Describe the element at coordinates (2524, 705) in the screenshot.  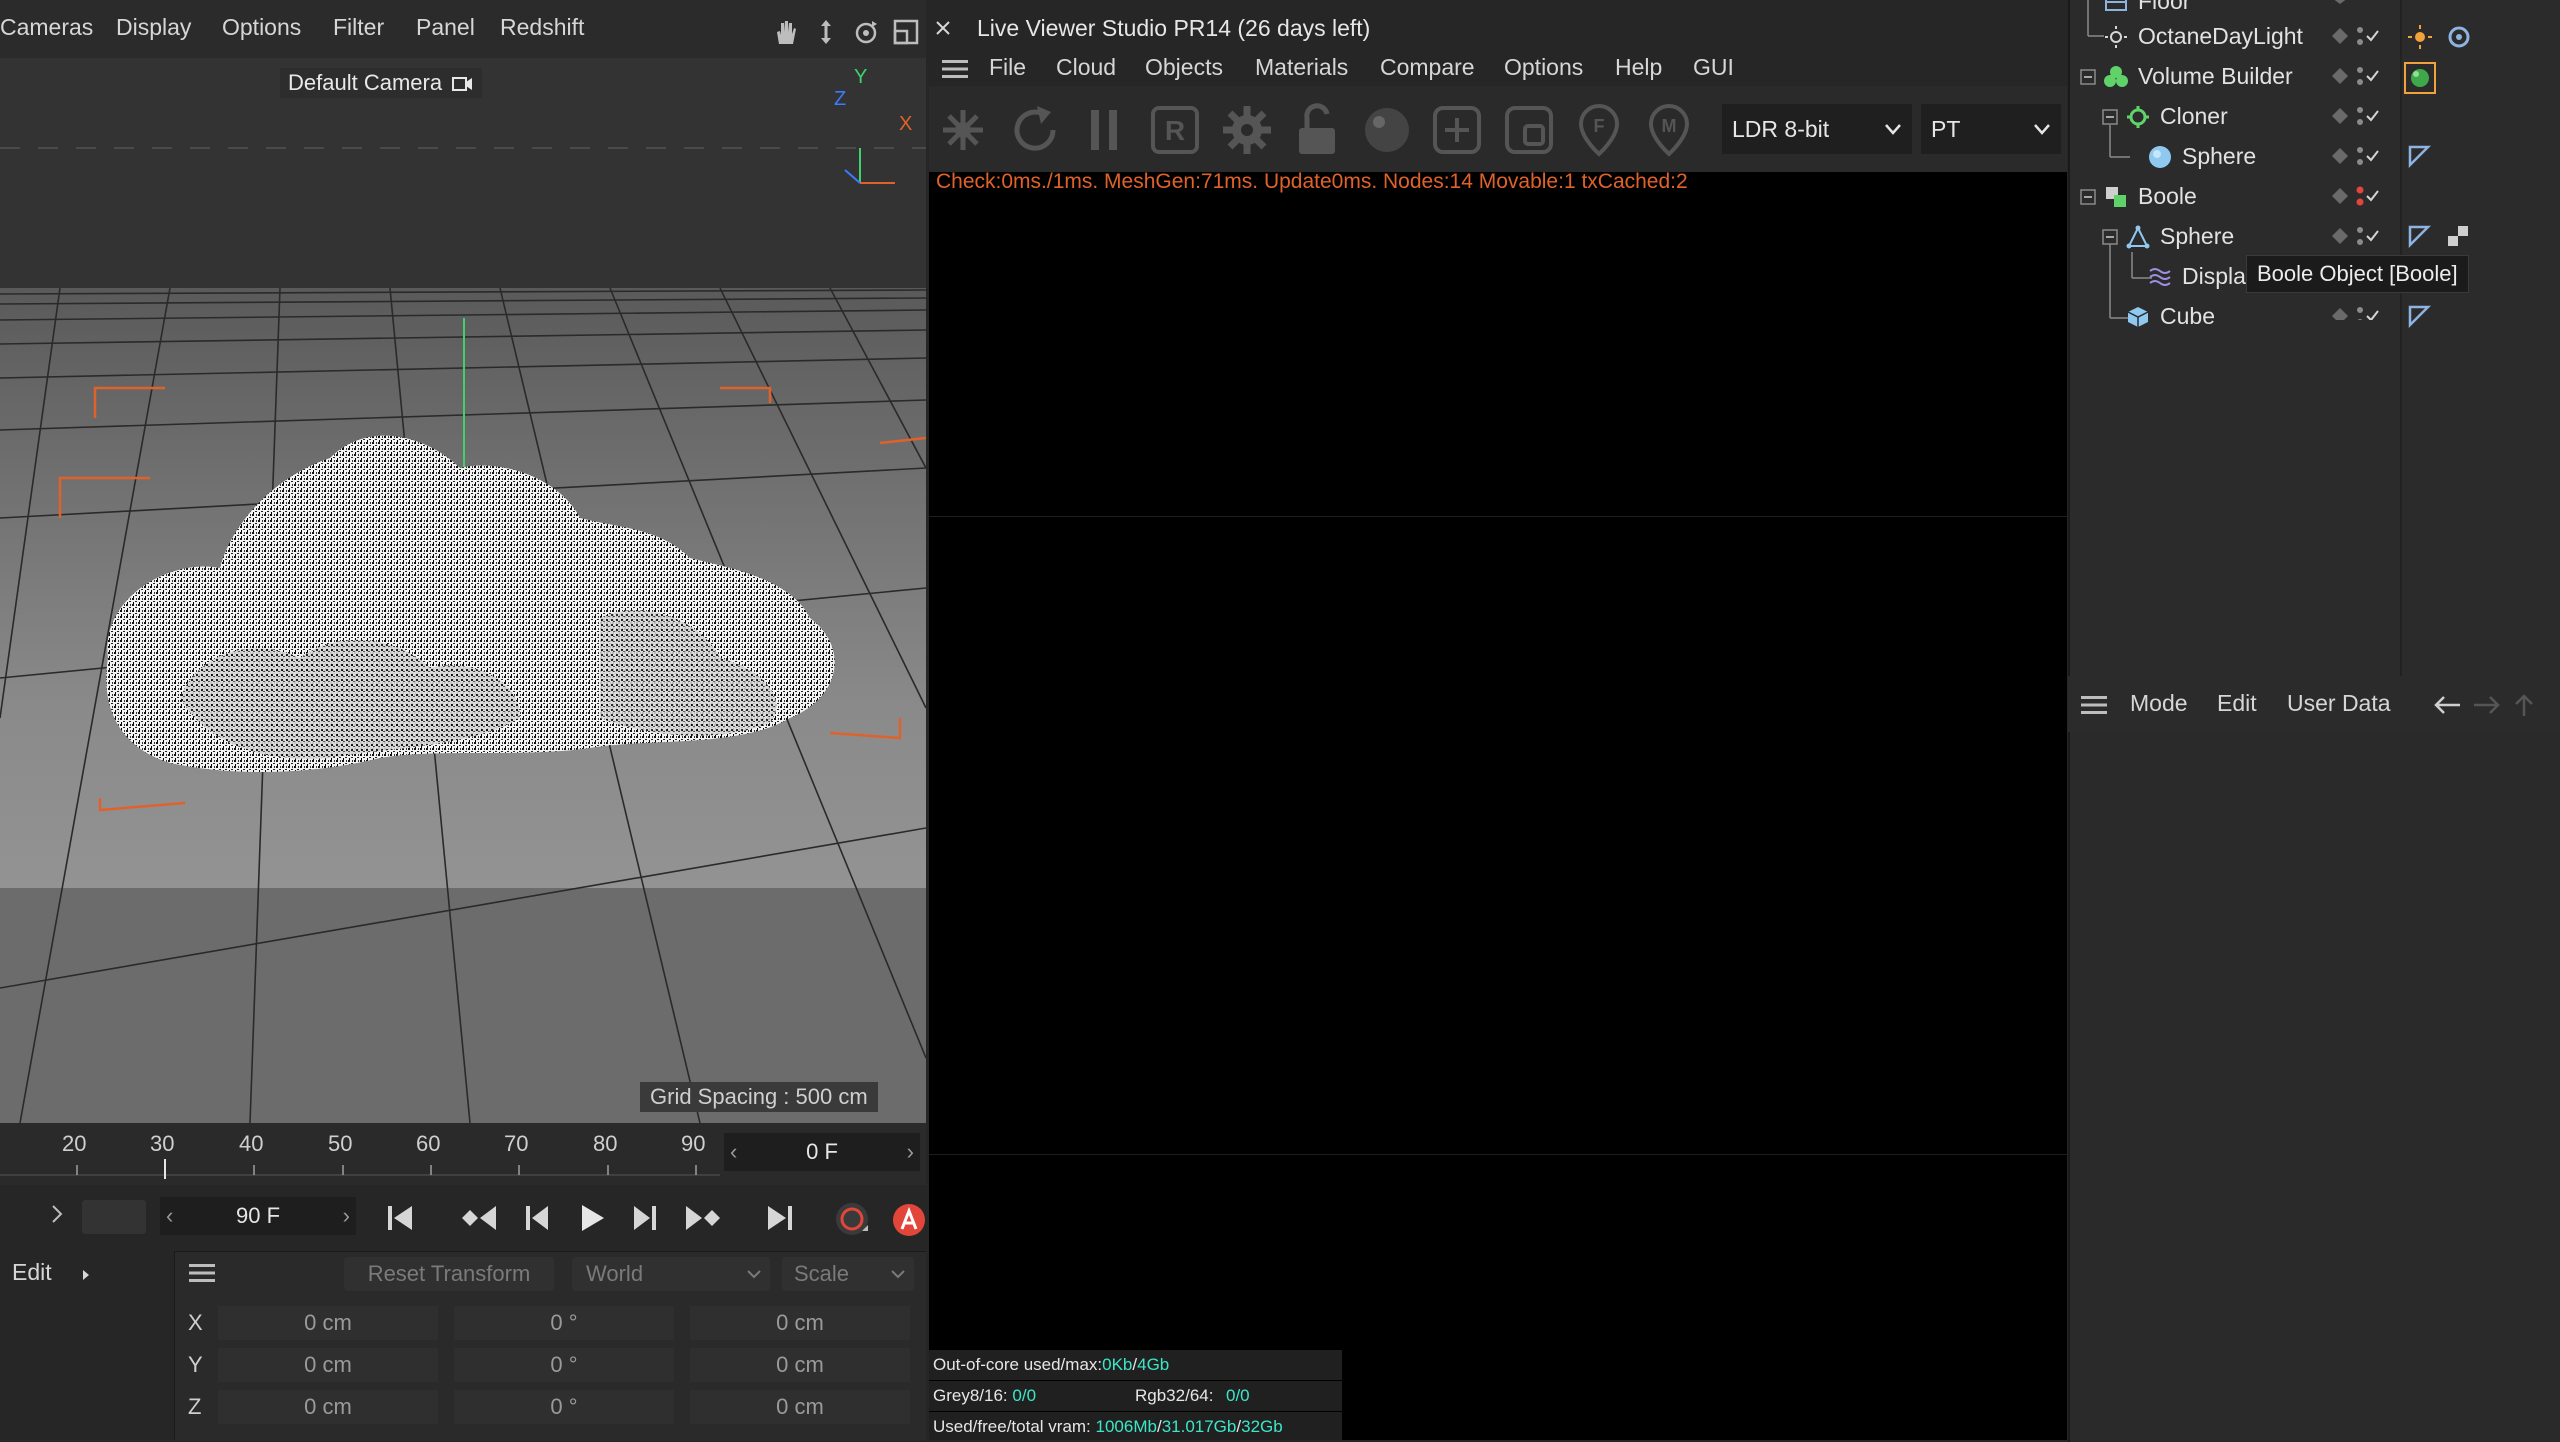
I see `up-arrow-icon` at that location.